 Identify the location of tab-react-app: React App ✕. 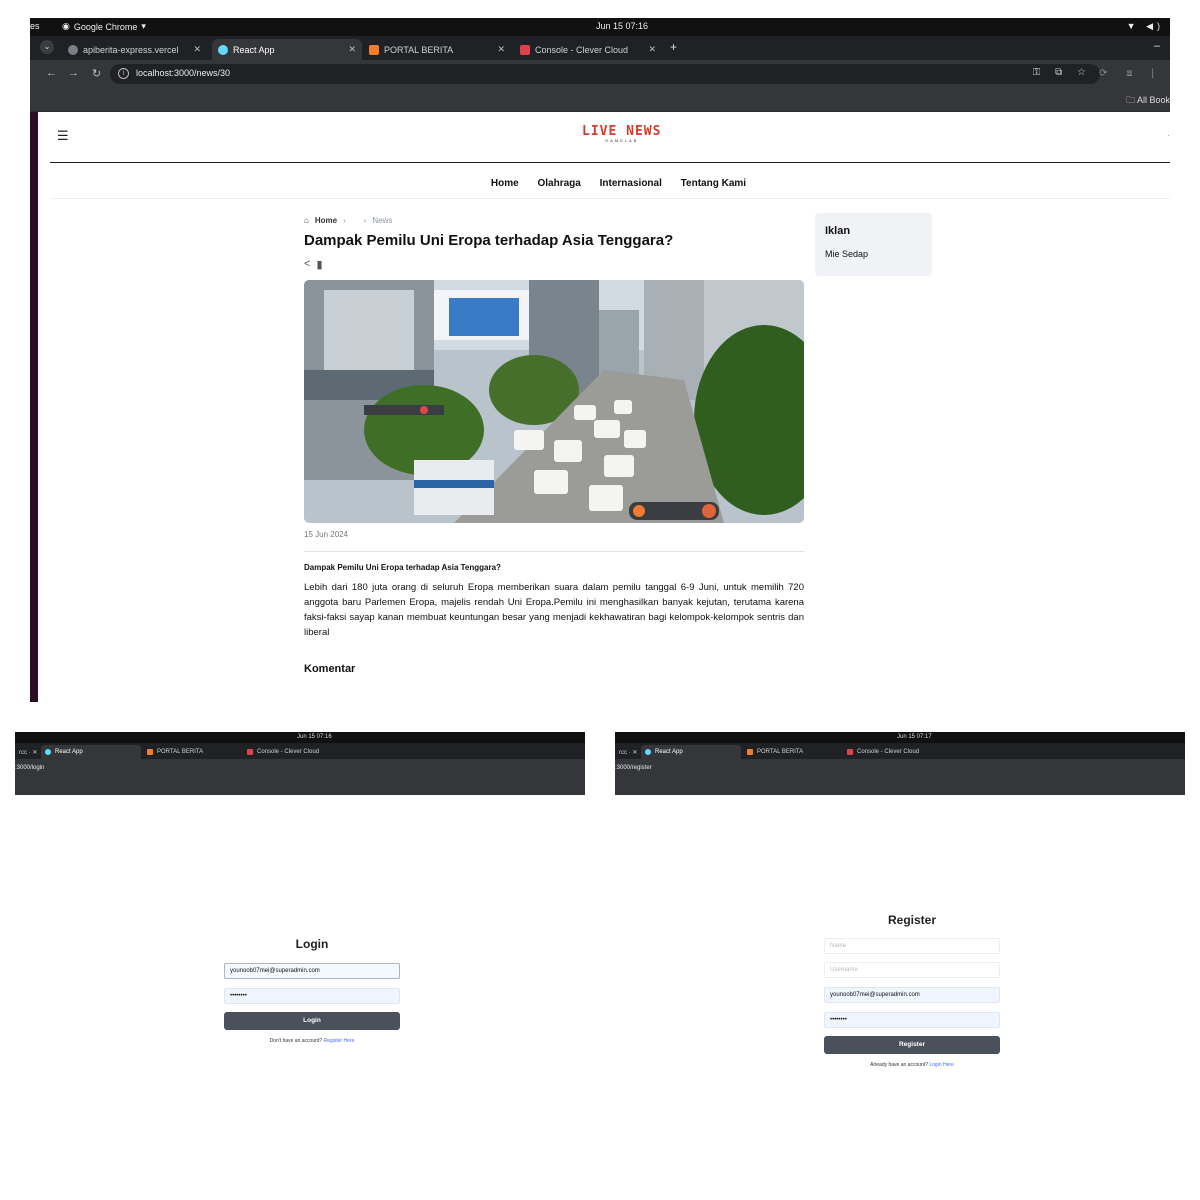
(287, 49).